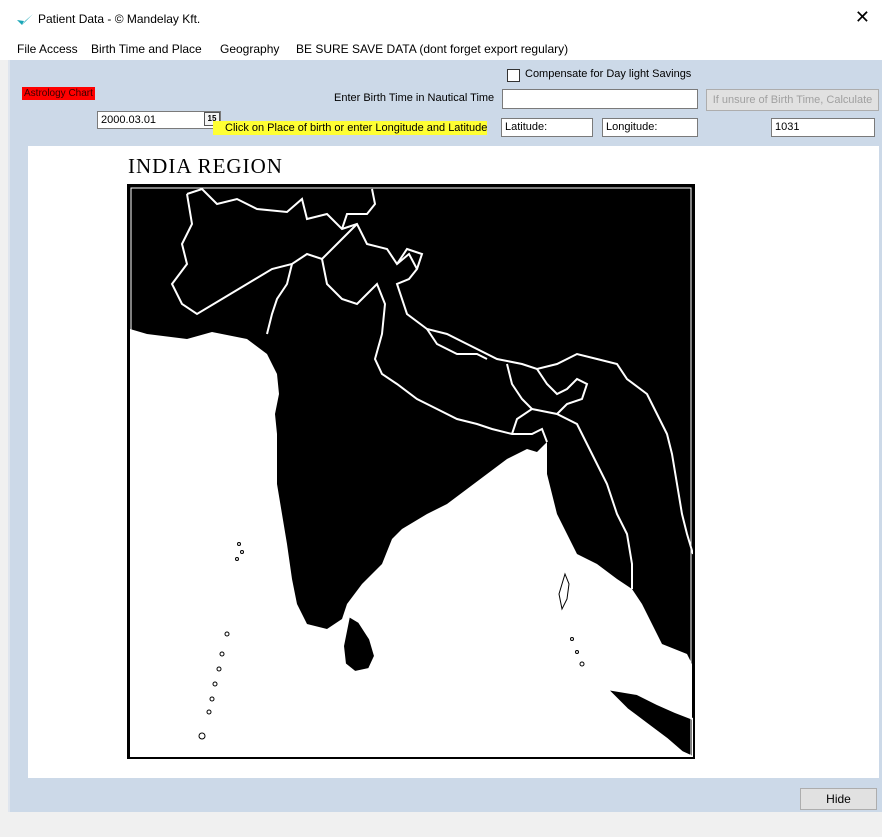 Image resolution: width=882 pixels, height=837 pixels. Describe the element at coordinates (650, 127) in the screenshot. I see `longitude-input: Longitude:` at that location.